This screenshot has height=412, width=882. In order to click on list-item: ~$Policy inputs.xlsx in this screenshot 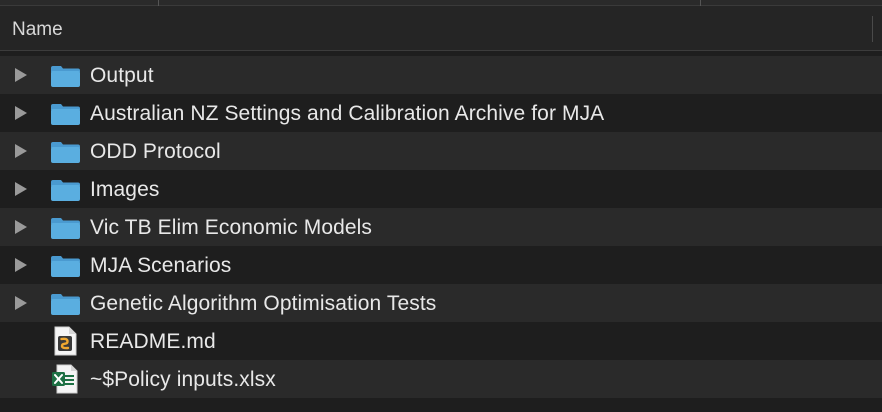, I will do `click(441, 379)`.